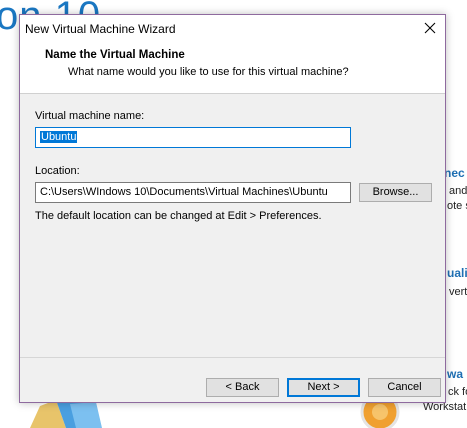 The height and width of the screenshot is (428, 467). What do you see at coordinates (59, 137) in the screenshot?
I see `vm-name-value: Ubuntu` at bounding box center [59, 137].